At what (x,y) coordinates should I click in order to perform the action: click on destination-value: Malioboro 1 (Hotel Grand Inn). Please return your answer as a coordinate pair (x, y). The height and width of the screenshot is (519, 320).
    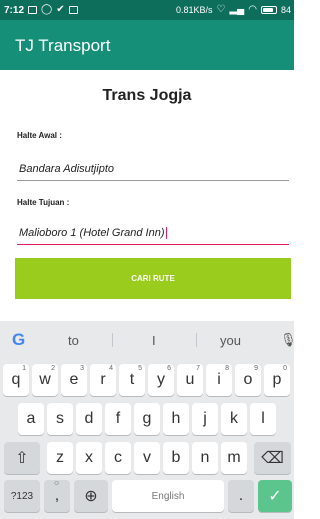
    Looking at the image, I should click on (92, 233).